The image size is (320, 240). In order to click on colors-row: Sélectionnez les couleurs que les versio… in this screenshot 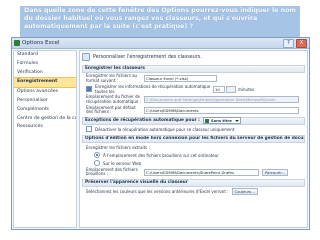, I will do `click(195, 191)`.